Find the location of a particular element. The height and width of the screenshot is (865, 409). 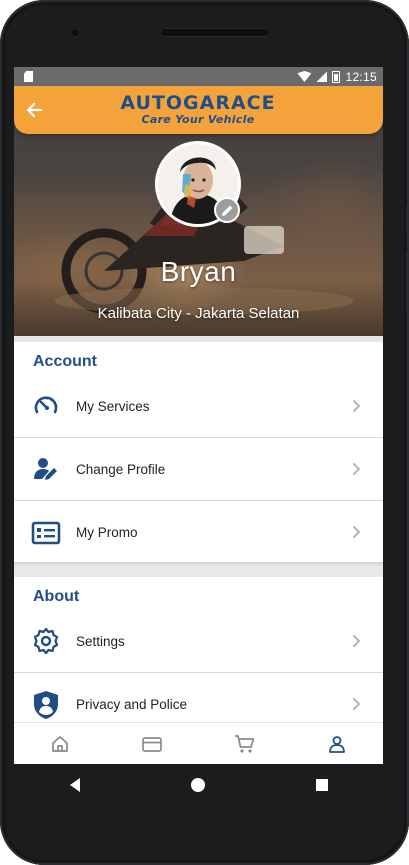

nav-home is located at coordinates (60, 744).